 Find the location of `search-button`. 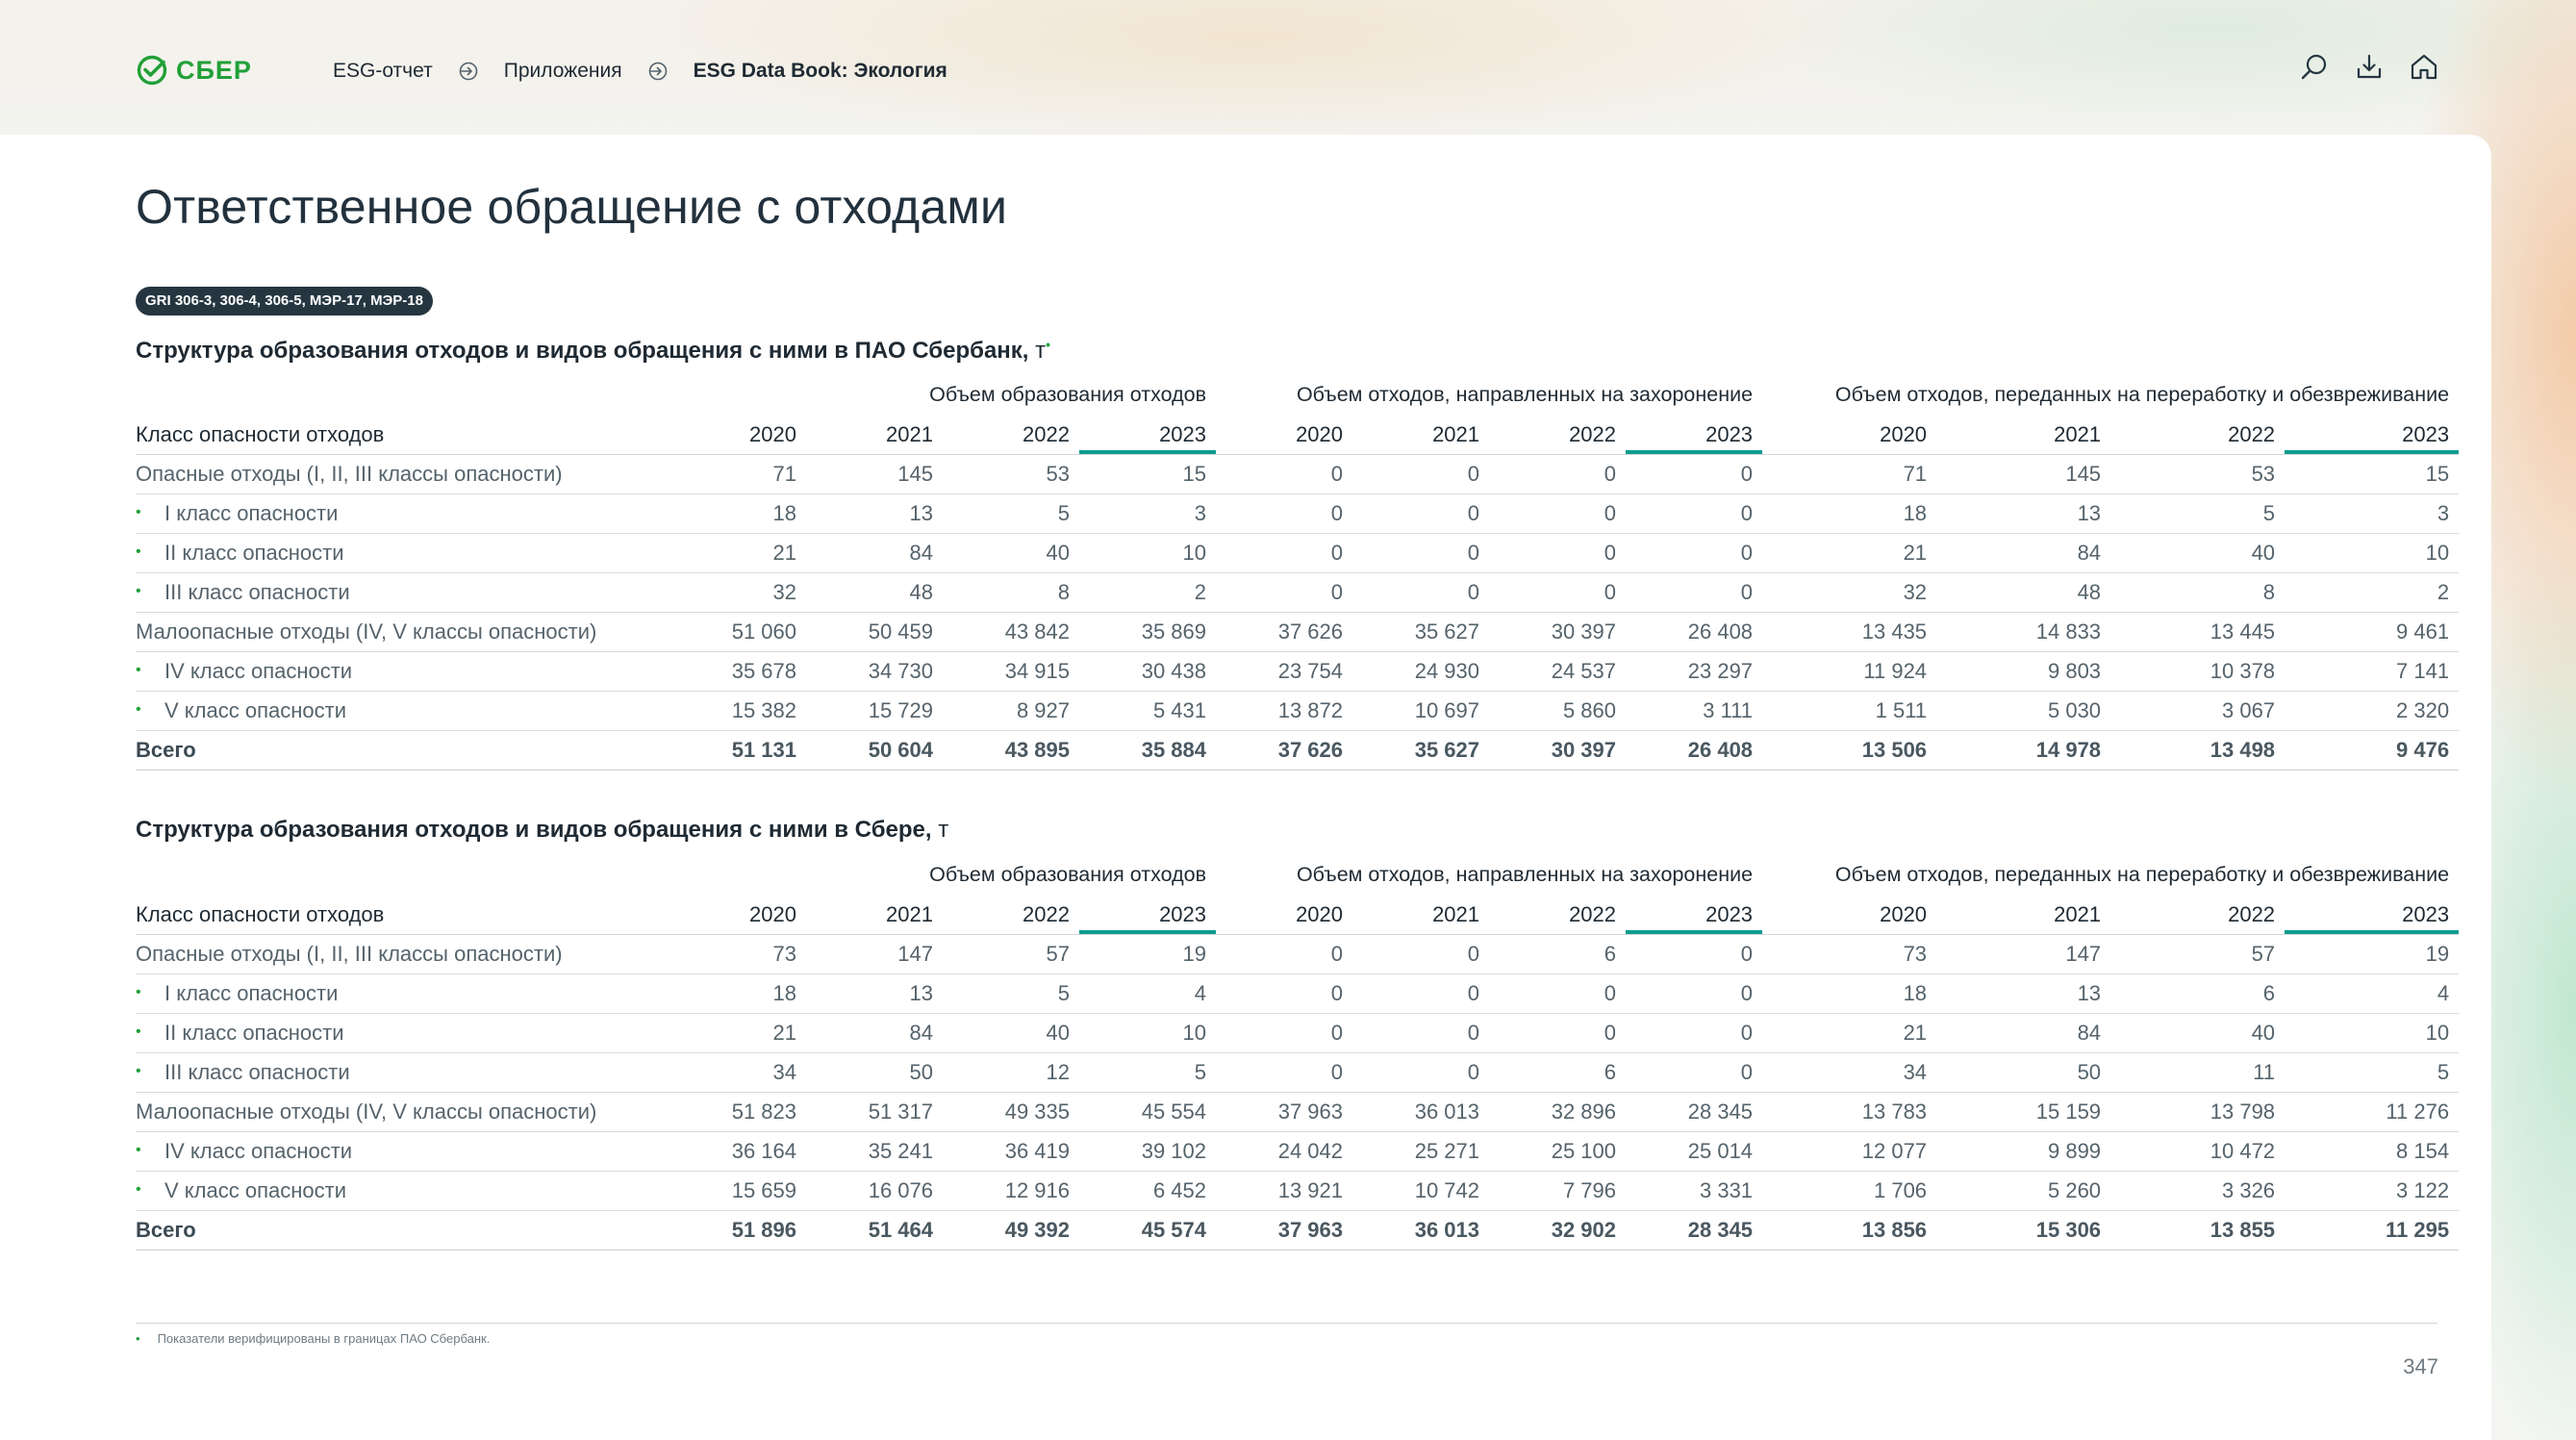

search-button is located at coordinates (2314, 67).